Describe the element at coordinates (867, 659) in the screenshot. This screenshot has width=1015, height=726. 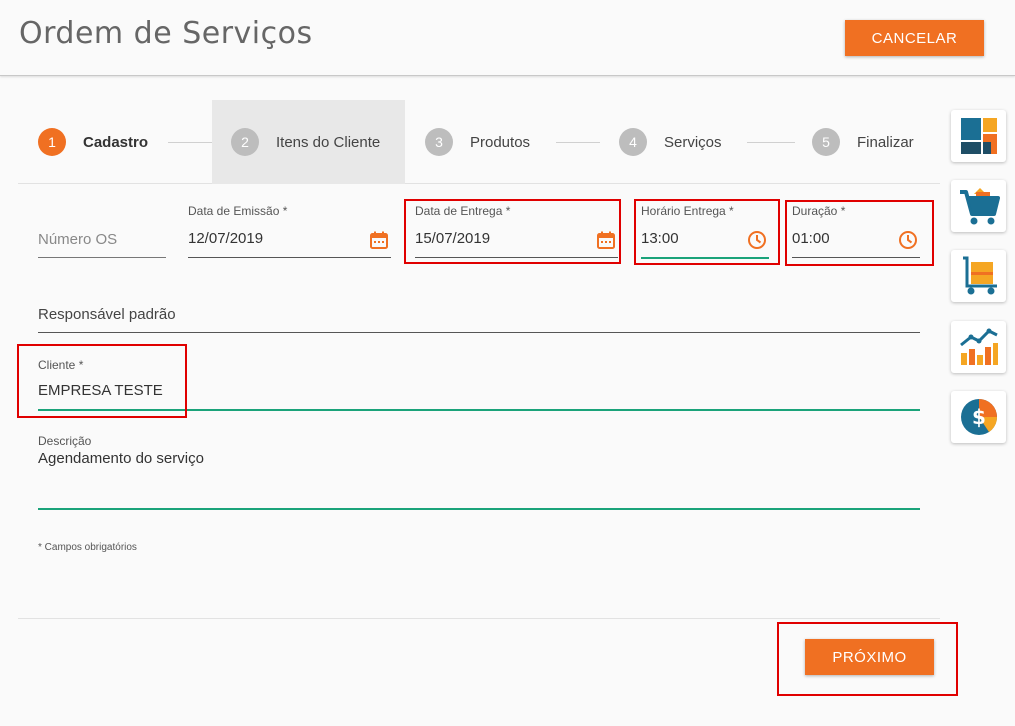
I see `highlight-box-proximo` at that location.